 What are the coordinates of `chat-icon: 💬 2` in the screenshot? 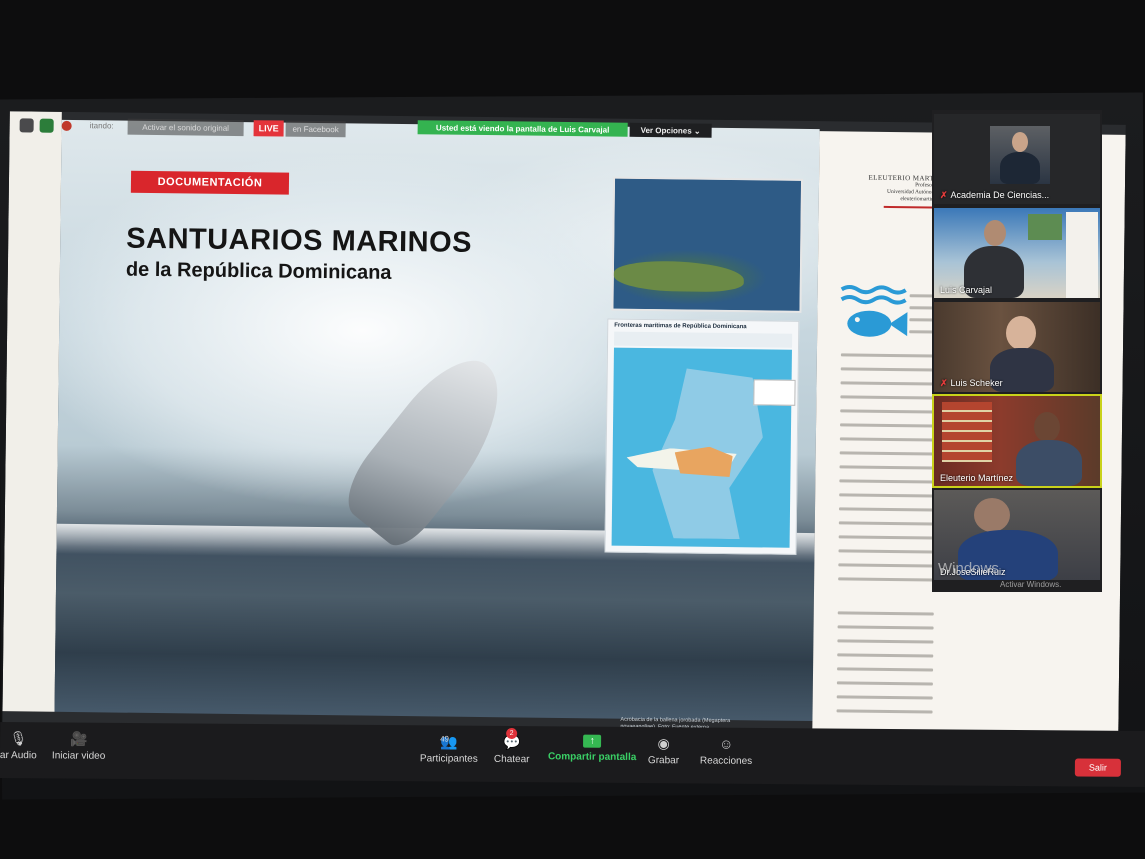 It's located at (512, 738).